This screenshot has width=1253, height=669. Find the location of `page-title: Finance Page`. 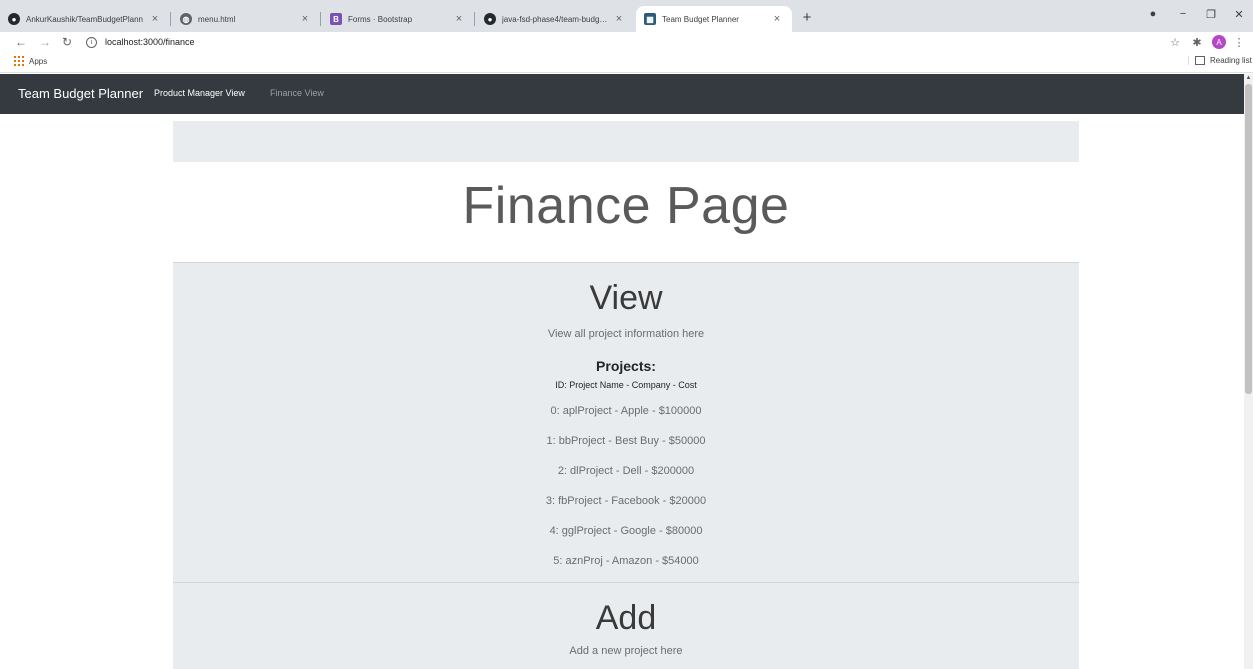

page-title: Finance Page is located at coordinates (626, 206).